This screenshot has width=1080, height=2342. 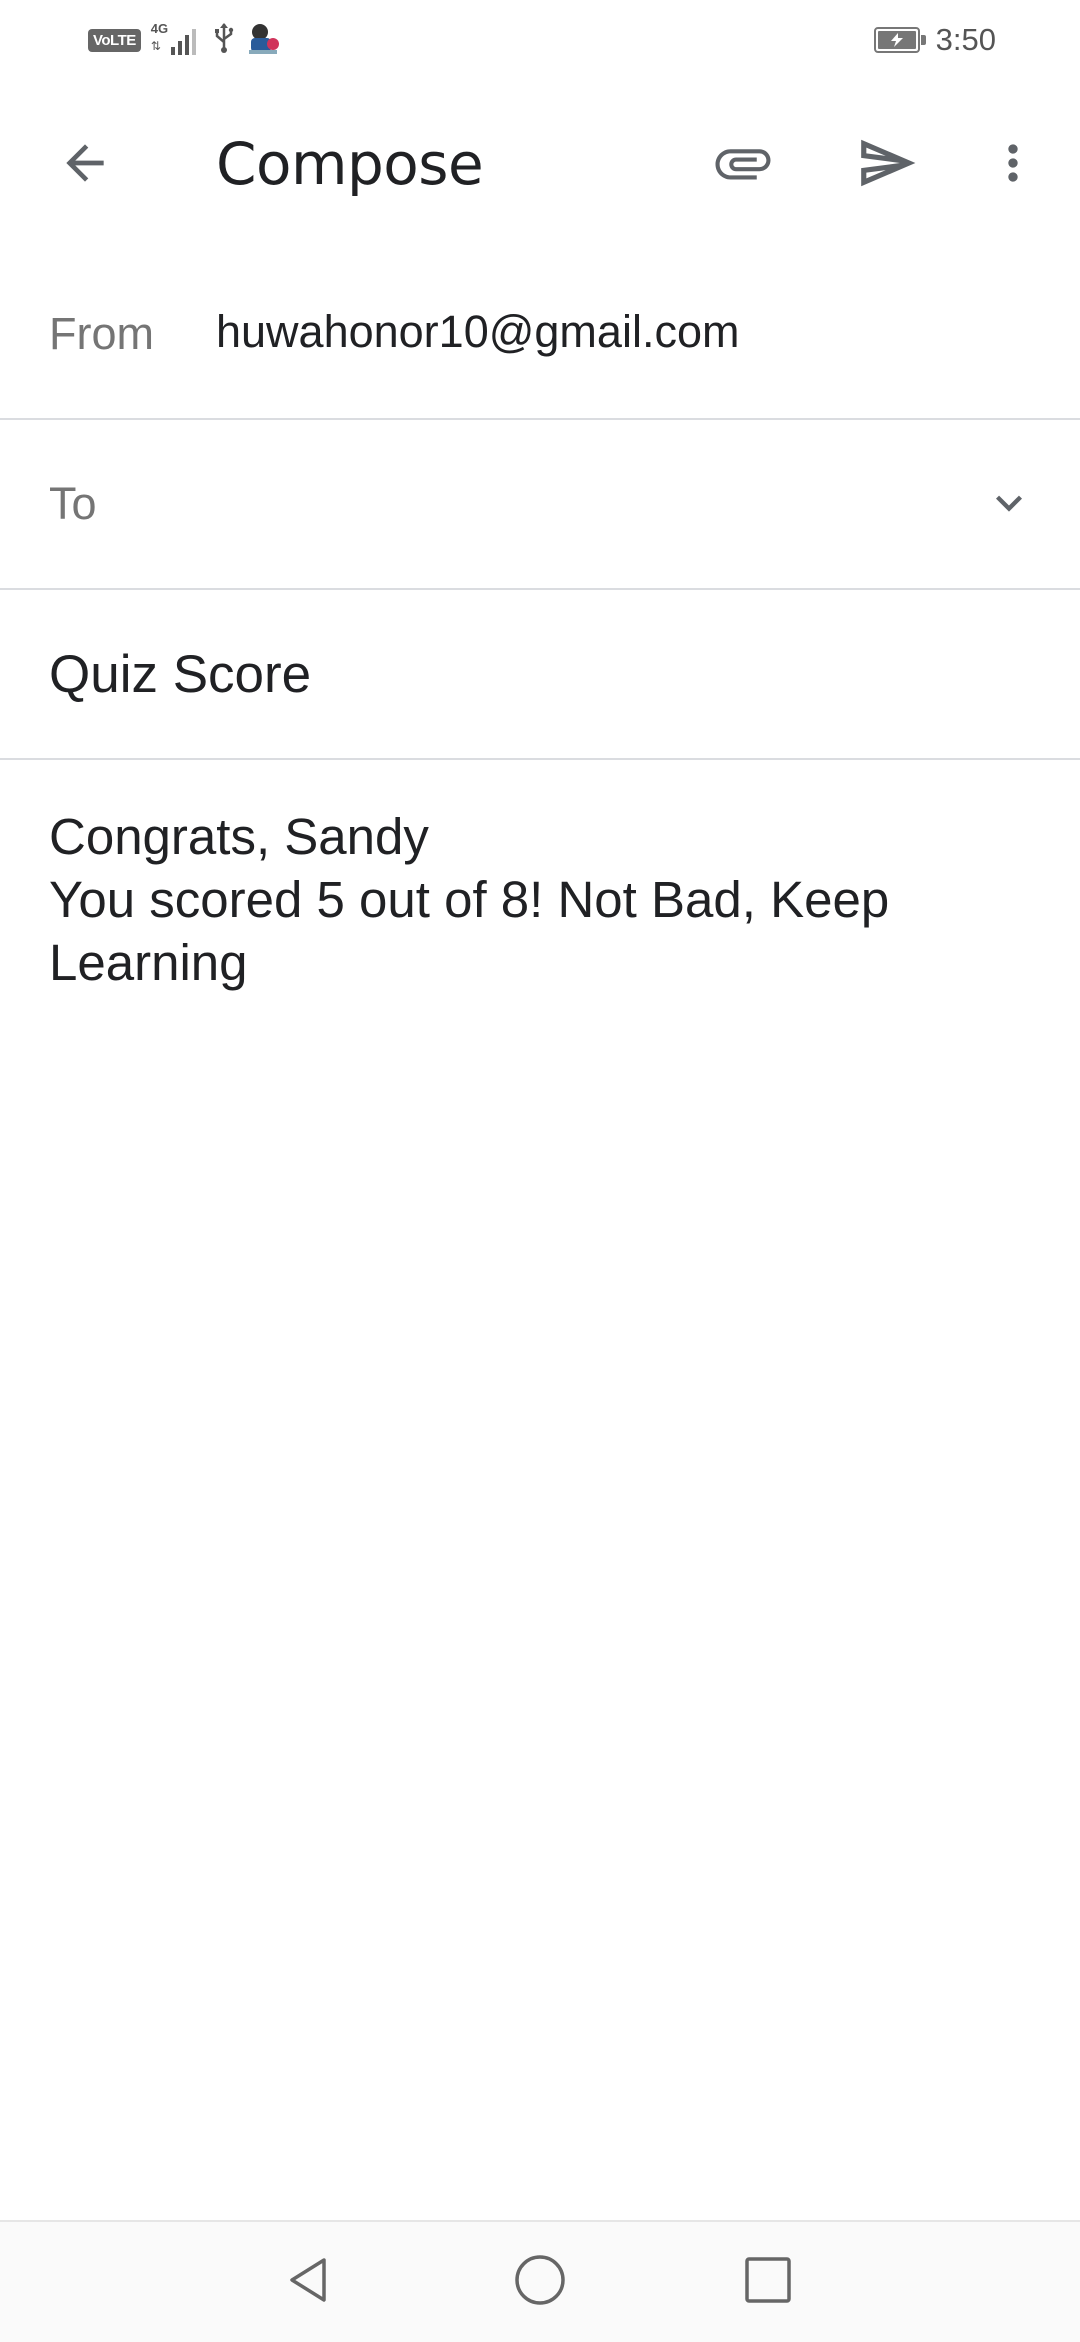 I want to click on system-nav-bar, so click(x=540, y=2281).